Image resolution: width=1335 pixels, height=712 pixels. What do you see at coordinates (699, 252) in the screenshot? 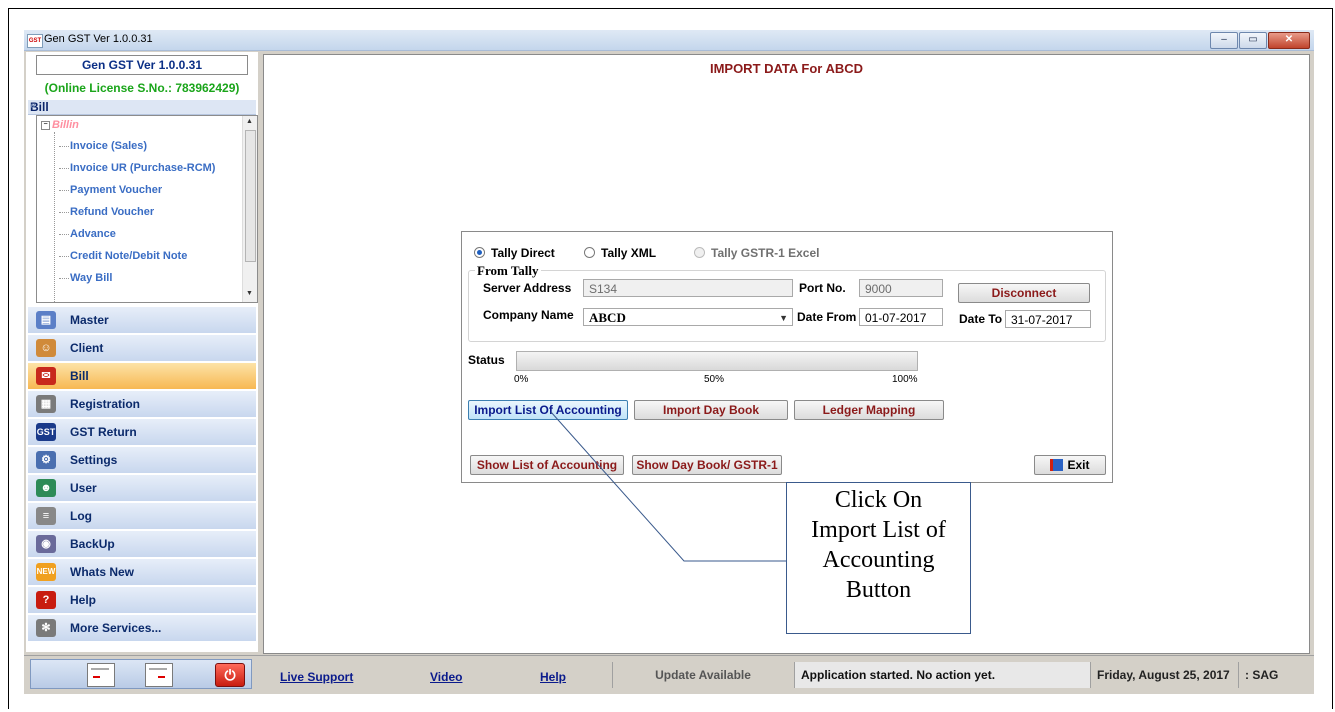
I see `radio-disabled-icon` at bounding box center [699, 252].